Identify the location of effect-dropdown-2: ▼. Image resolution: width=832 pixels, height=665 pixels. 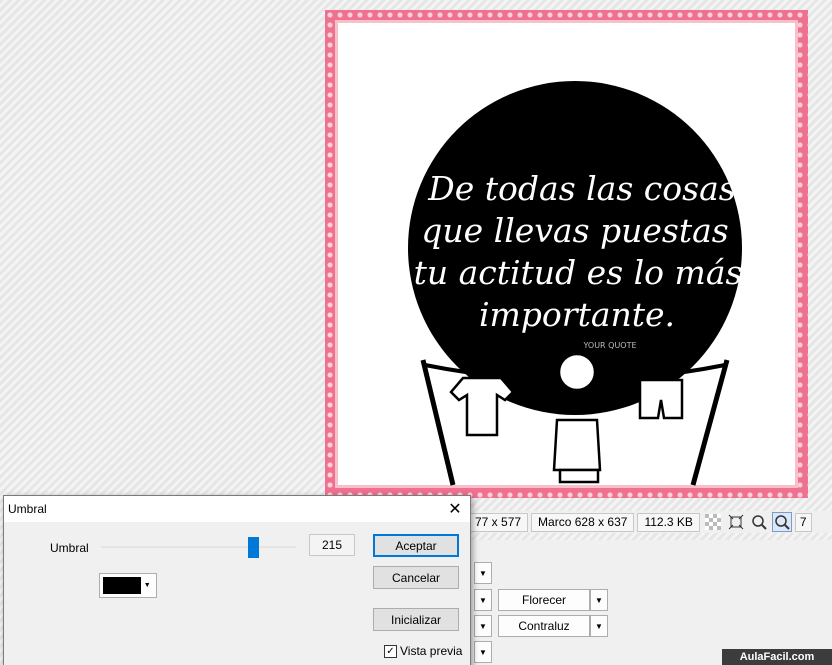
(483, 600).